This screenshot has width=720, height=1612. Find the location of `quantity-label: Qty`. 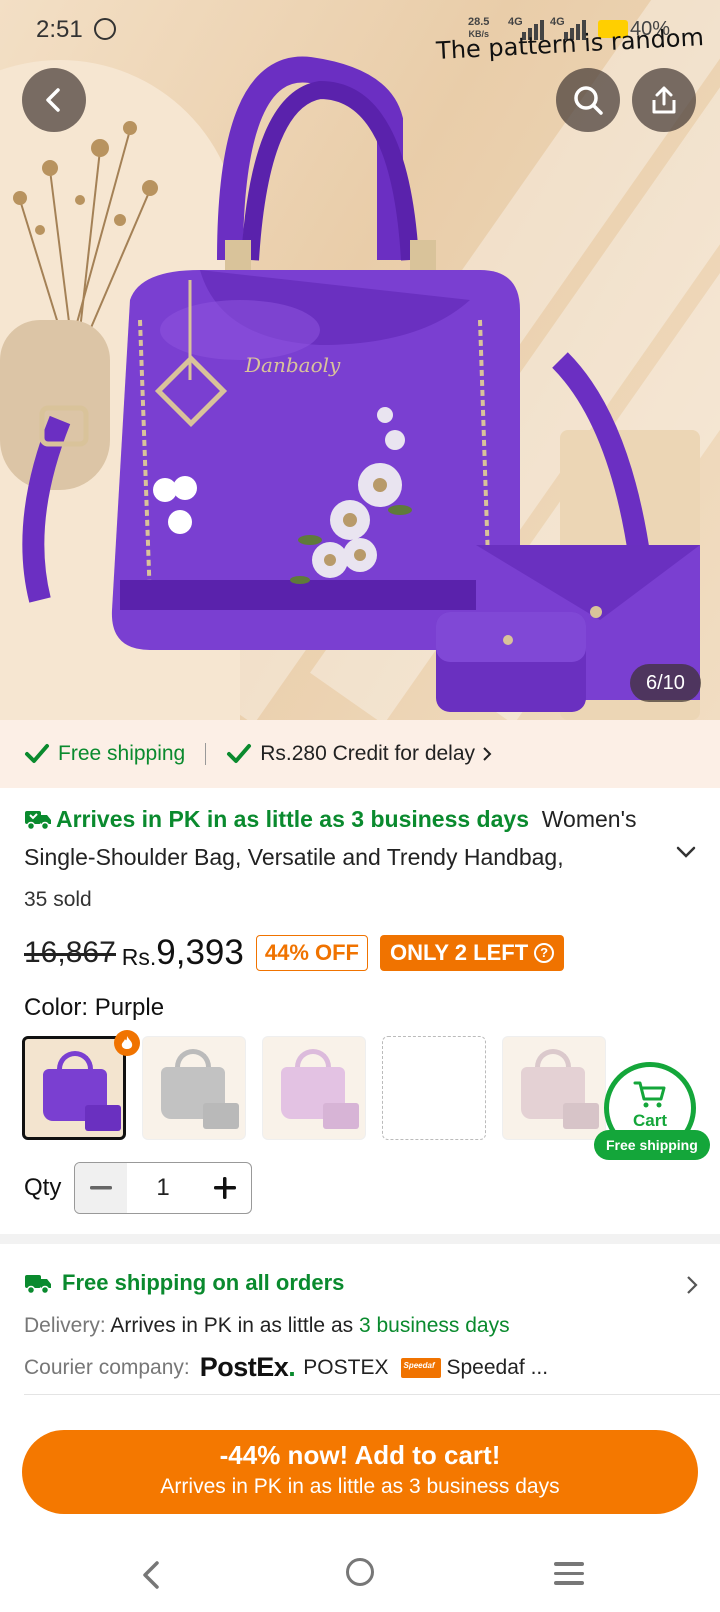

quantity-label: Qty is located at coordinates (43, 1187).